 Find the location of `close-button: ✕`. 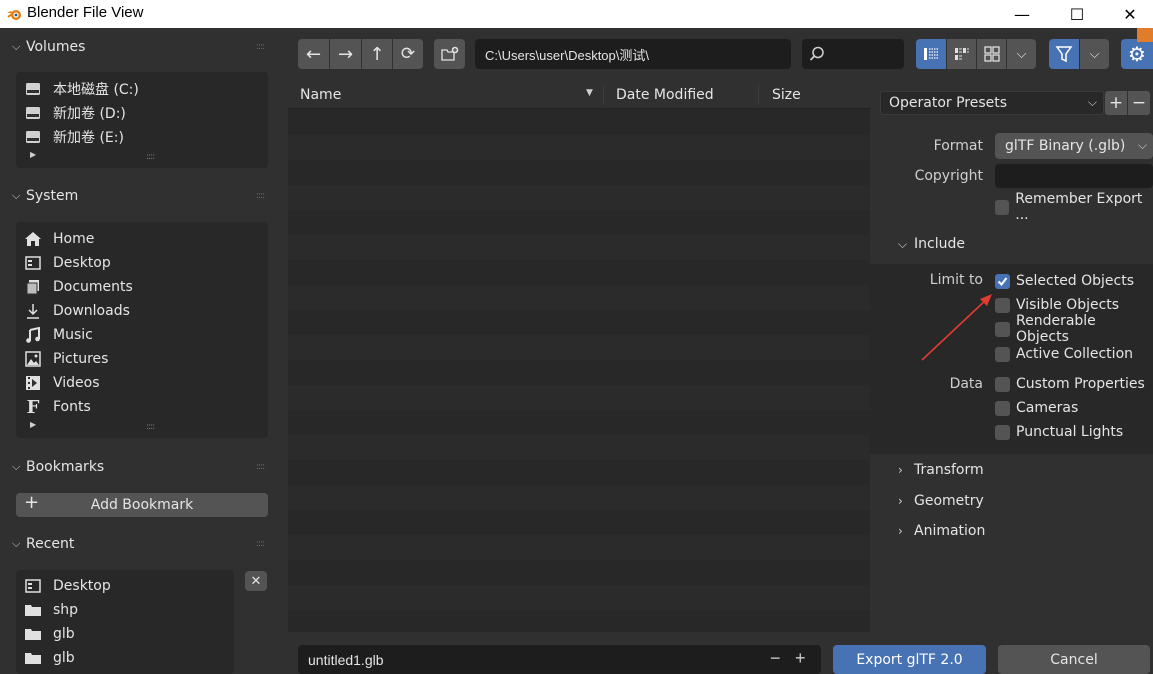

close-button: ✕ is located at coordinates (1130, 14).